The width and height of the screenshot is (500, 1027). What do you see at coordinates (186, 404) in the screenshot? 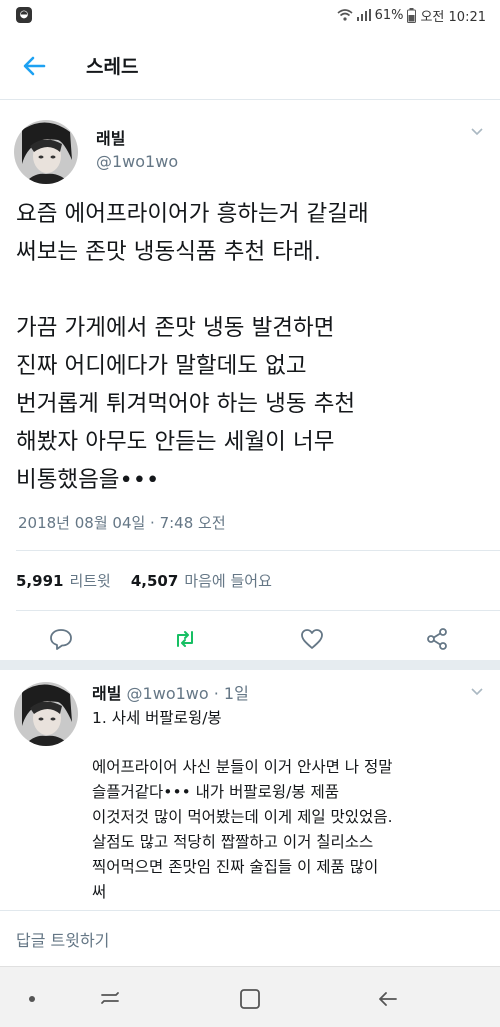
I see `tweet-line: 번거롭게 튀겨먹어야 하는 냉동 추천` at bounding box center [186, 404].